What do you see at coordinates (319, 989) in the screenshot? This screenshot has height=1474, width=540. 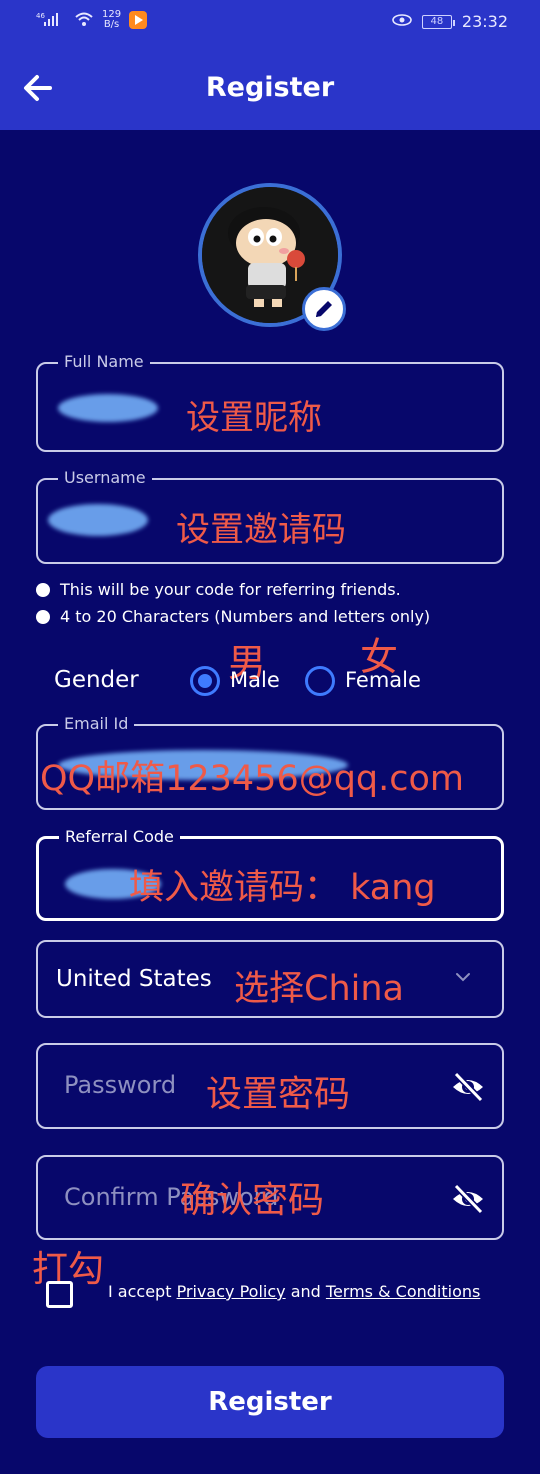 I see `country-annotation: 选择China` at bounding box center [319, 989].